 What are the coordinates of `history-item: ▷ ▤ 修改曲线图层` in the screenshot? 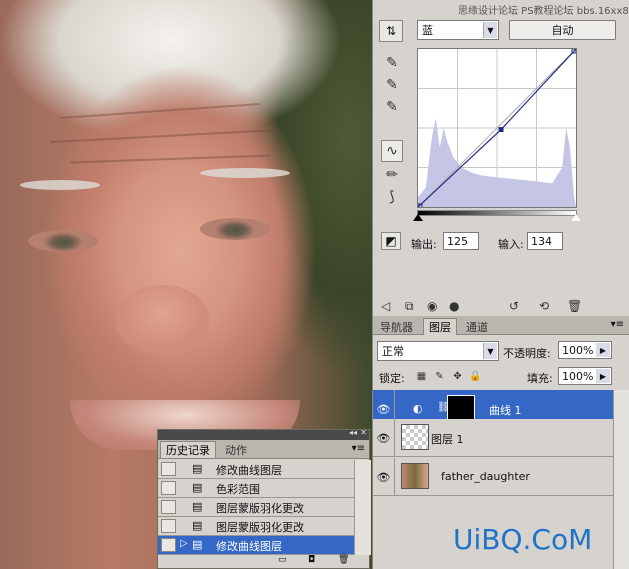 It's located at (256, 545).